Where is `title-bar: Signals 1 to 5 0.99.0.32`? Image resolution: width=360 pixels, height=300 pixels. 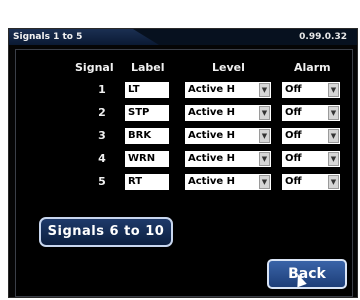 title-bar: Signals 1 to 5 0.99.0.32 is located at coordinates (183, 37).